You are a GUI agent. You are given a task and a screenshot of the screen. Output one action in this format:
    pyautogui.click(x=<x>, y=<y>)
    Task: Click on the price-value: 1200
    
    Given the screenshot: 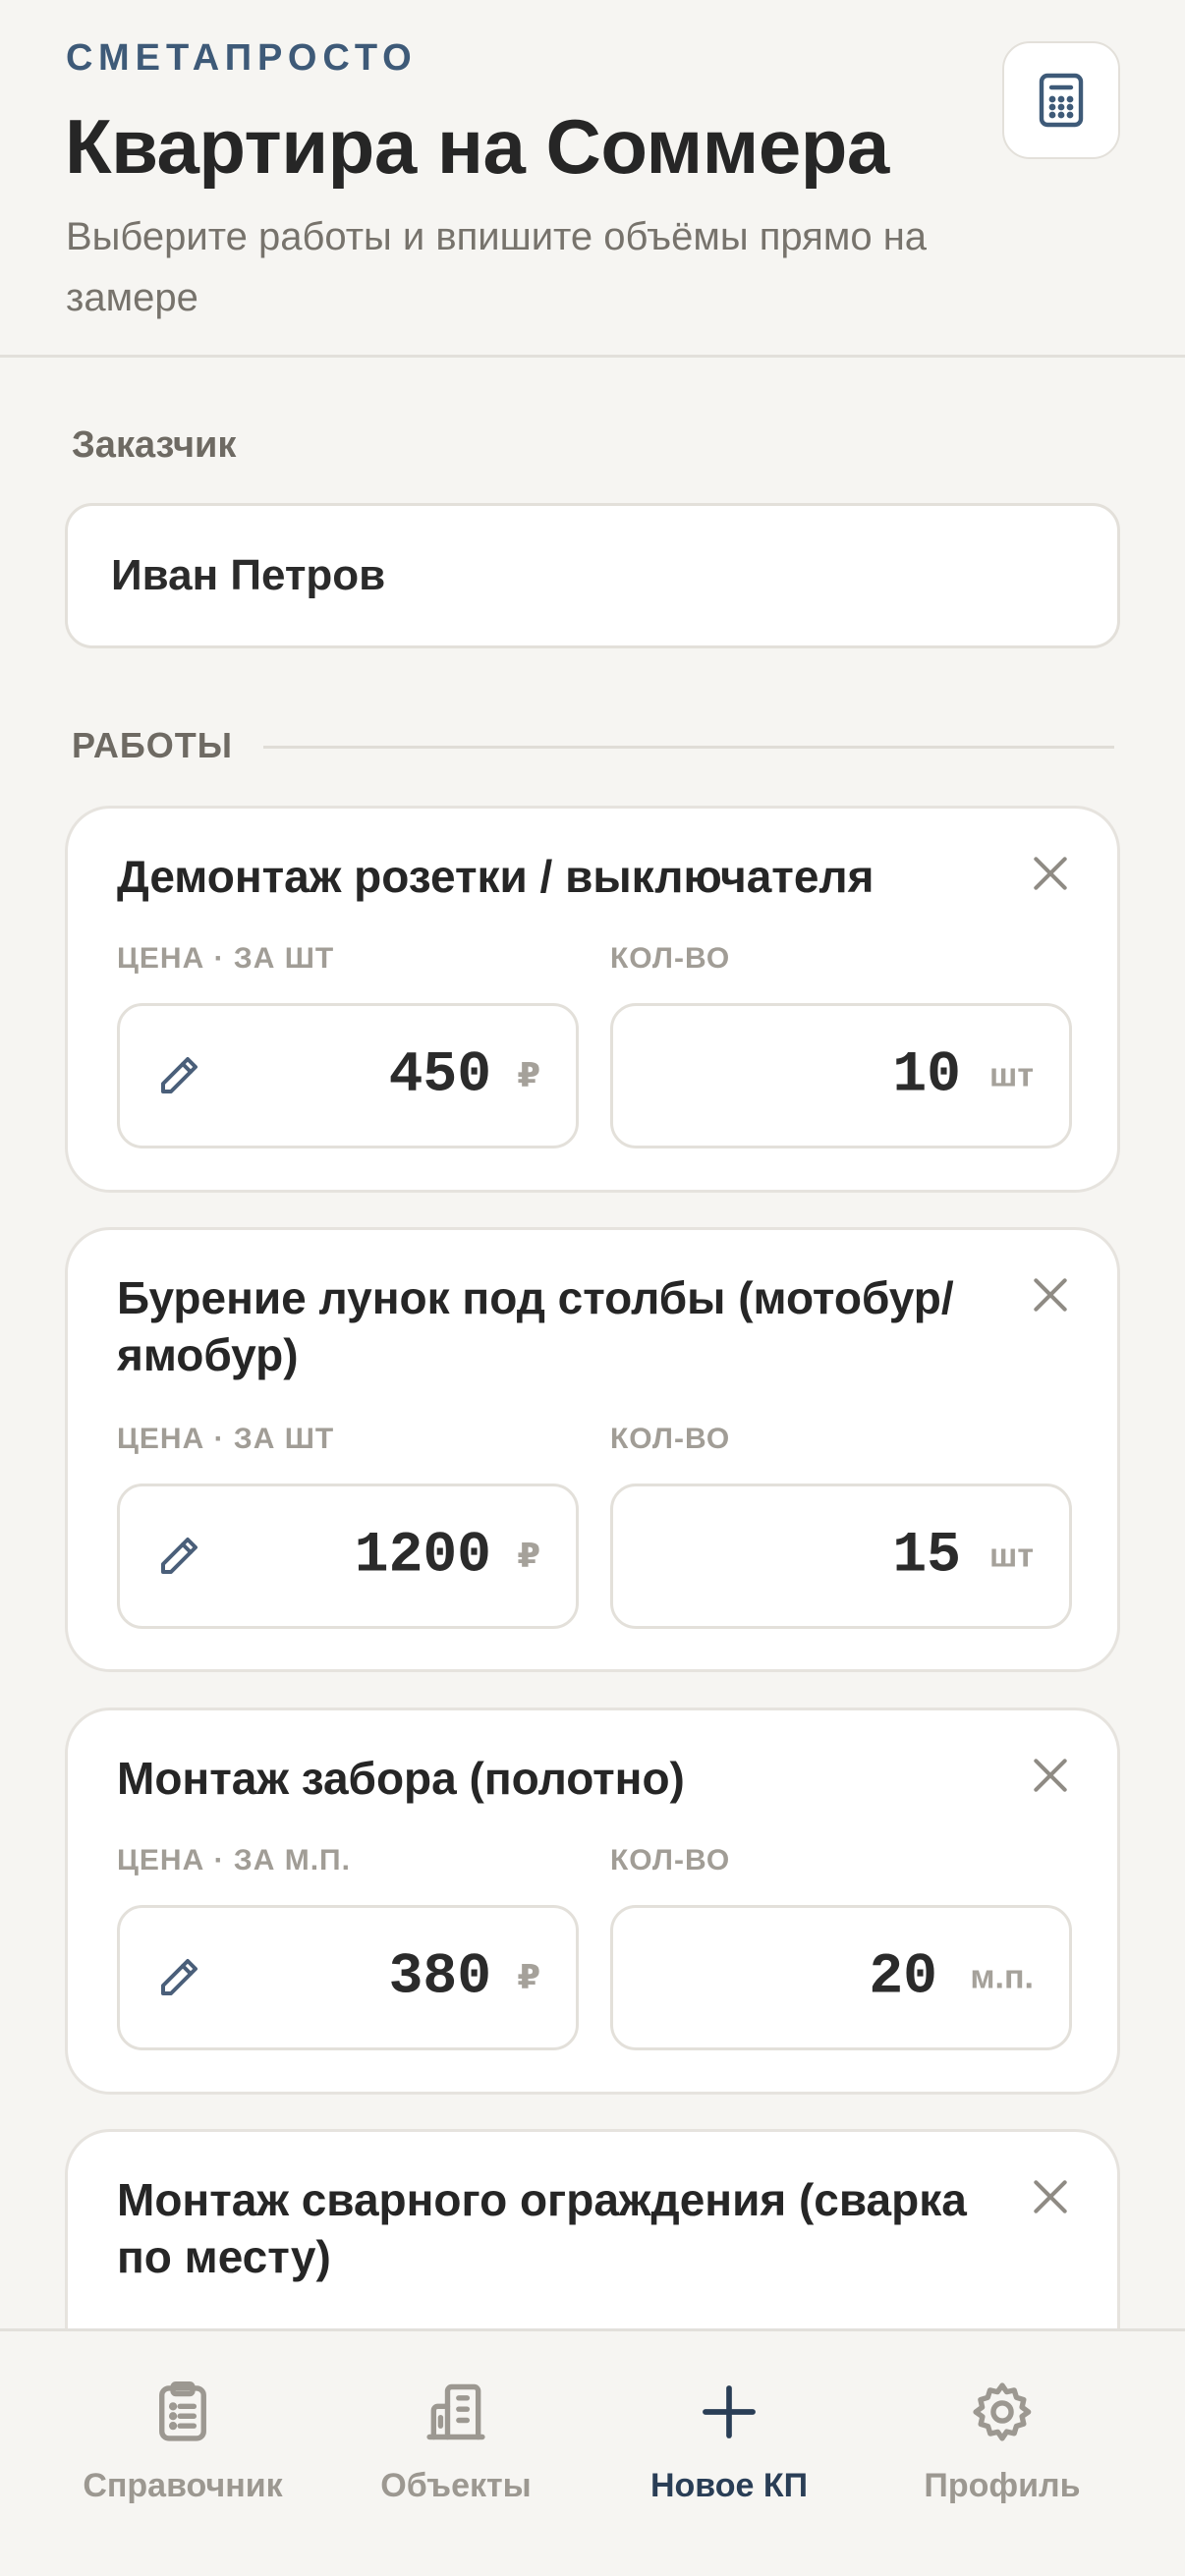 What is the action you would take?
    pyautogui.click(x=423, y=1556)
    